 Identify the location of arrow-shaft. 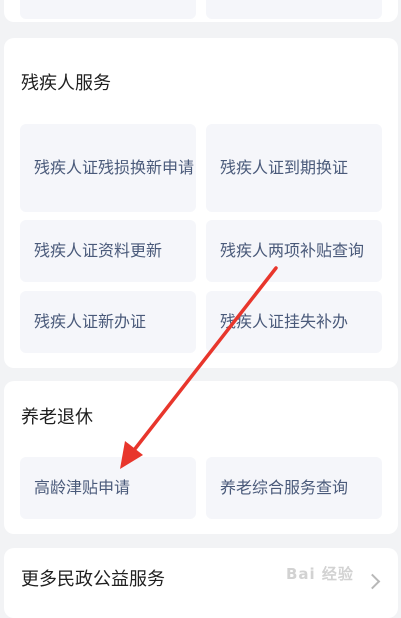
(203, 361).